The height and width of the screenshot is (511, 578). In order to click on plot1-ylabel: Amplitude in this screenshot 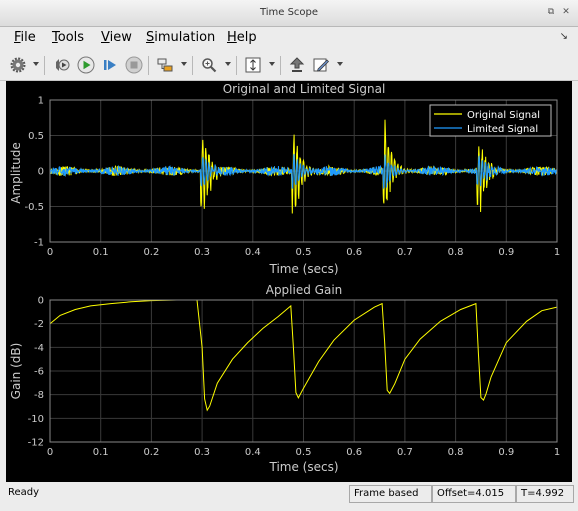, I will do `click(16, 173)`.